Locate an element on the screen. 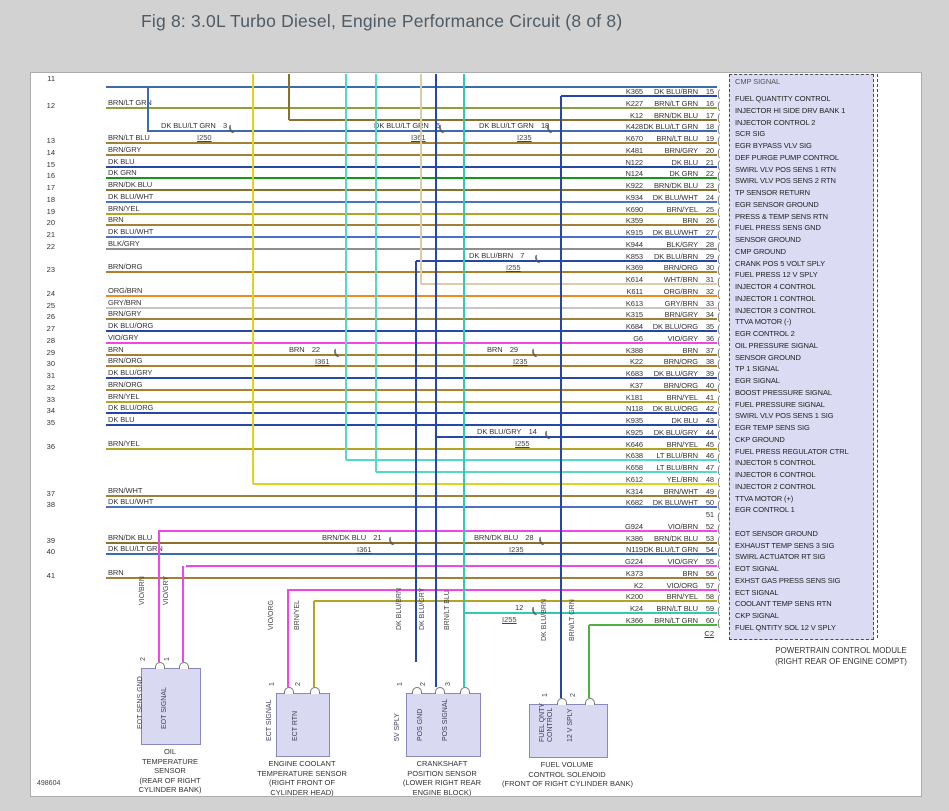  left-row-number: 30 is located at coordinates (50, 364).